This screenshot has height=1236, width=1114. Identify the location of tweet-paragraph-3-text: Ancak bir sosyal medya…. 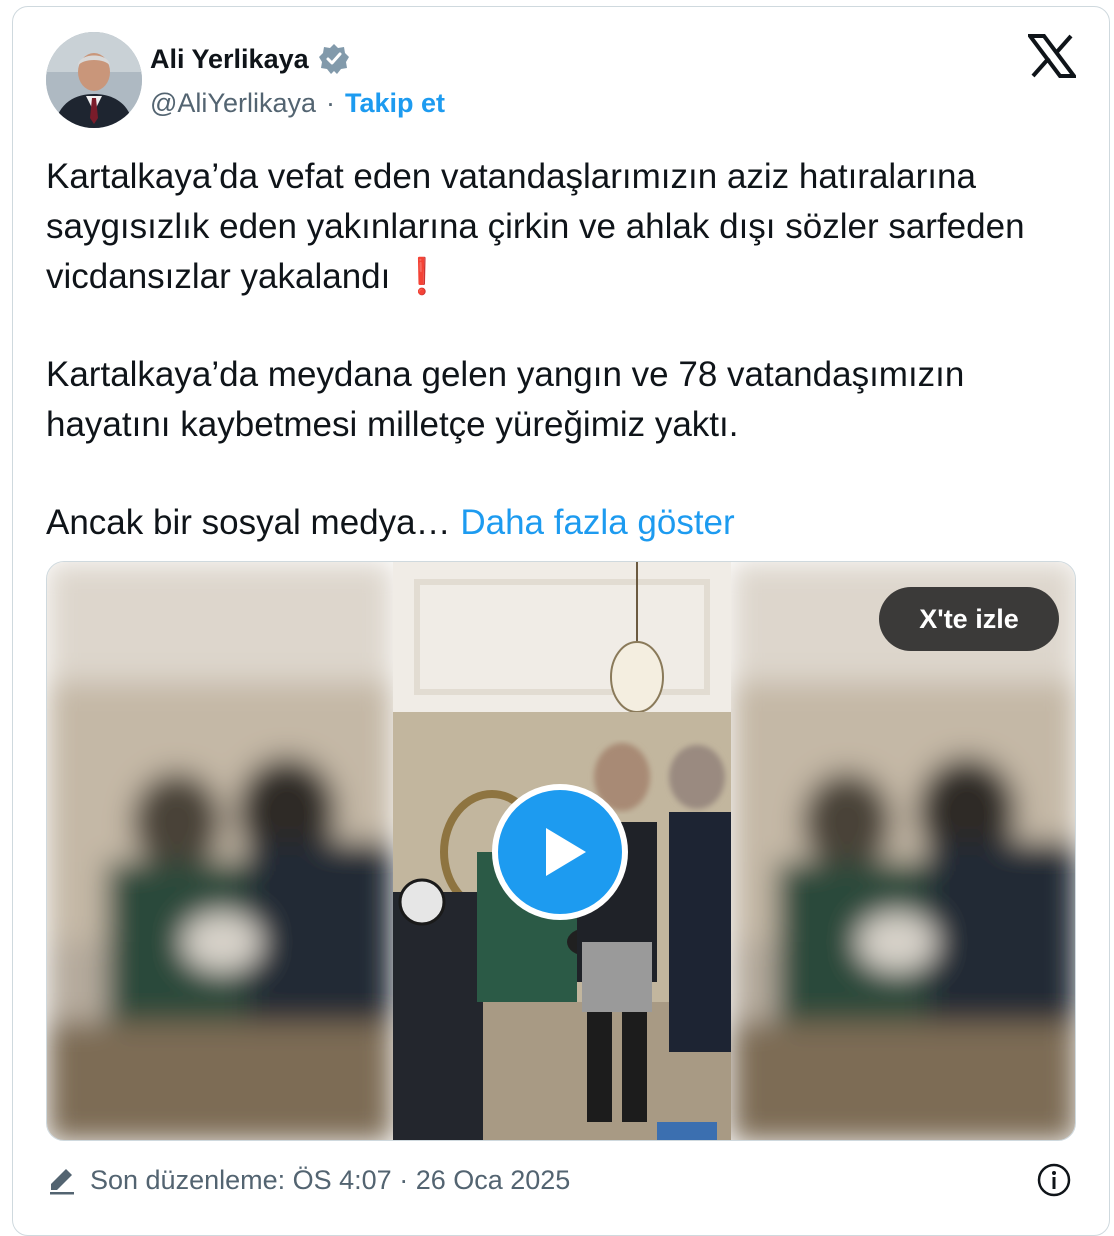
(248, 522).